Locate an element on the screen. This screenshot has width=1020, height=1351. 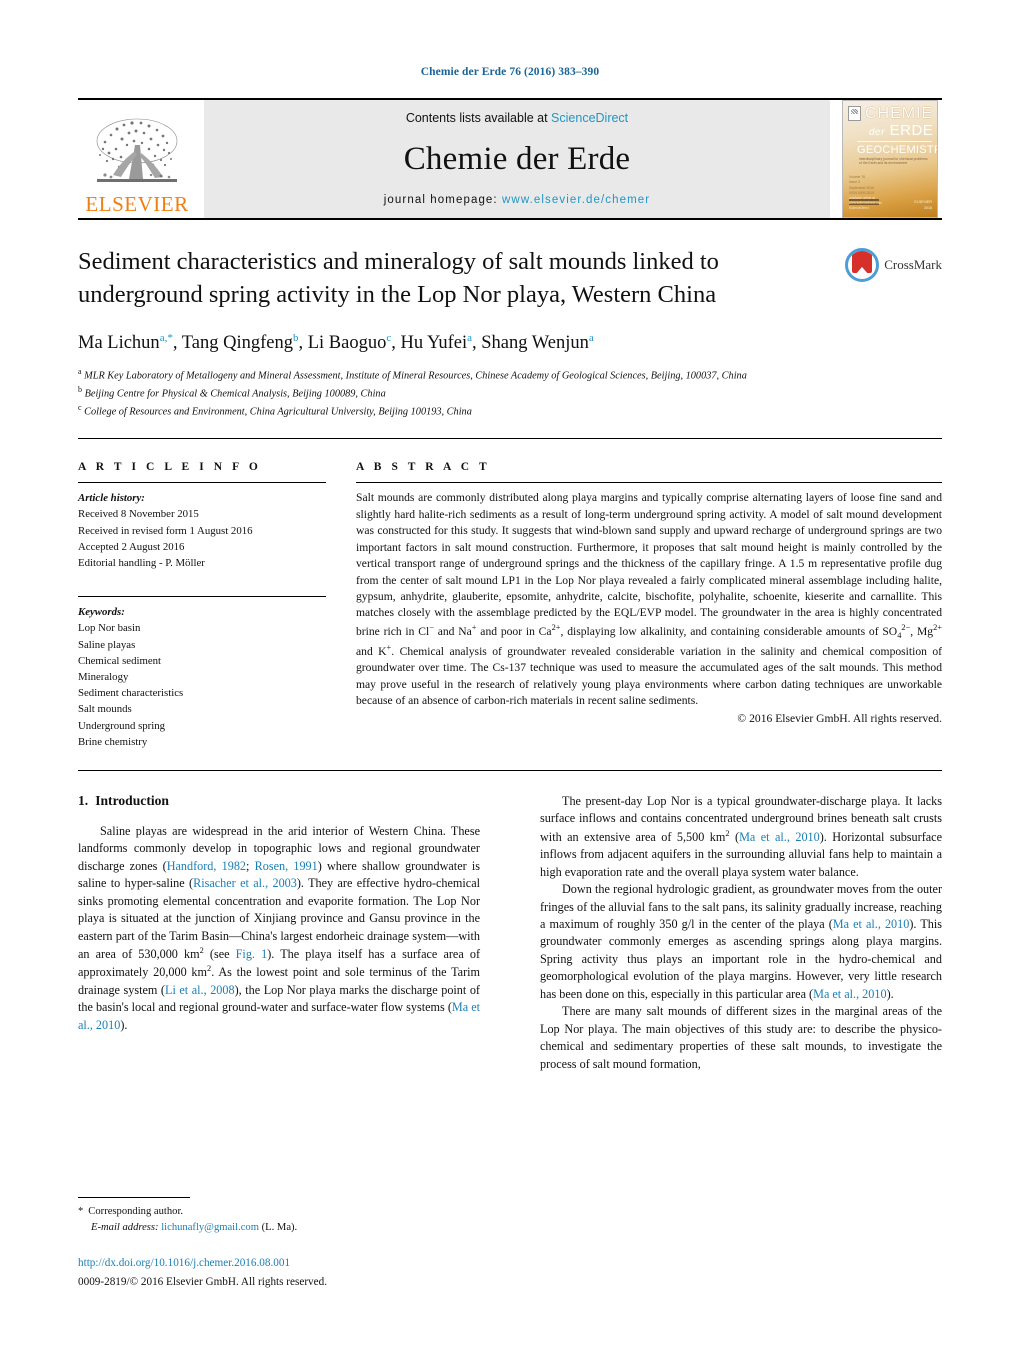
author-0: Ma Lichuna,* is located at coordinates (125, 343).